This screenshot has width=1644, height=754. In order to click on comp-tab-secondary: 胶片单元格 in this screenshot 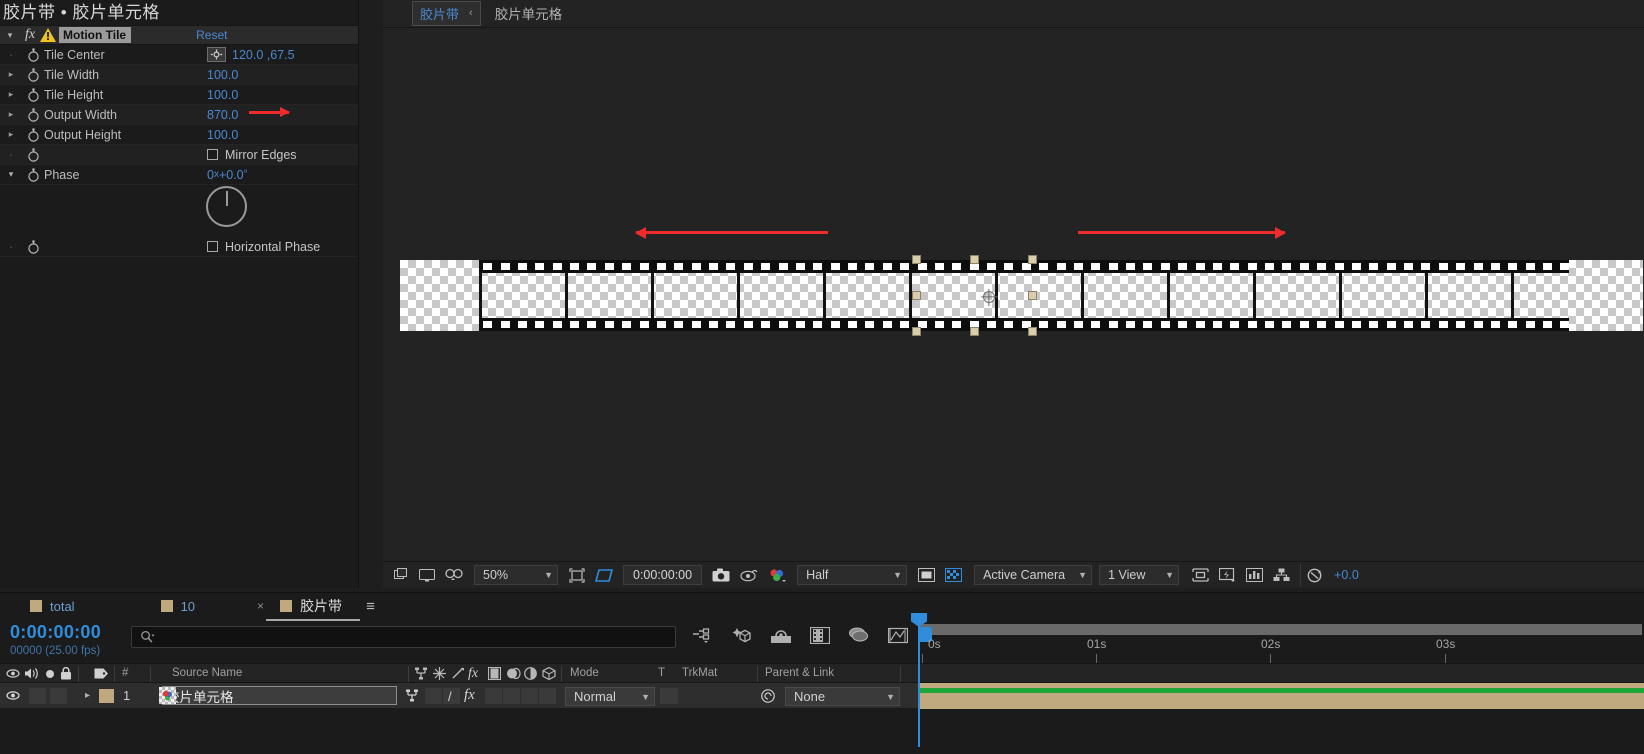, I will do `click(529, 13)`.